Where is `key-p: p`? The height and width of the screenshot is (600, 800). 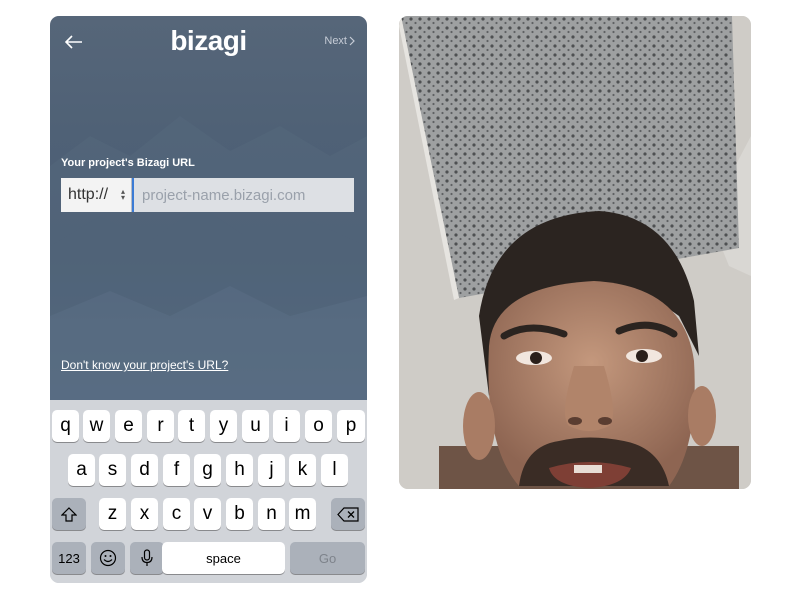
key-p: p is located at coordinates (351, 426).